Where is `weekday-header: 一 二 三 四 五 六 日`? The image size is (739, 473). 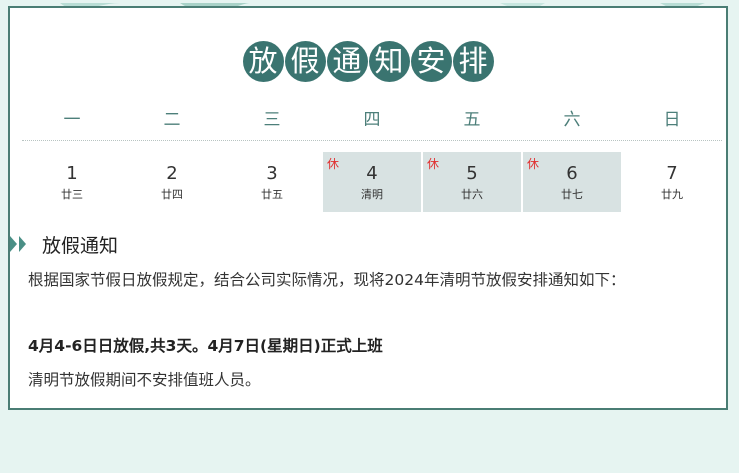 weekday-header: 一 二 三 四 五 六 日 is located at coordinates (372, 117).